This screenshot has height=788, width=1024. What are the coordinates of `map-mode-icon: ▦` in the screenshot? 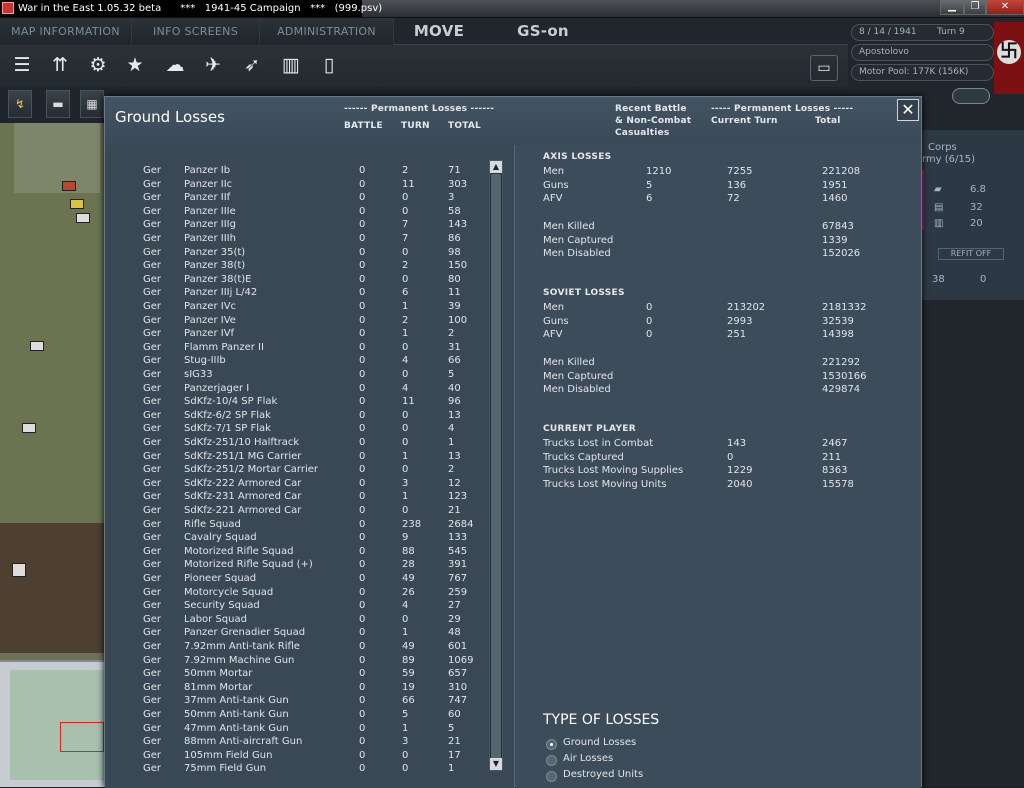 It's located at (92, 104).